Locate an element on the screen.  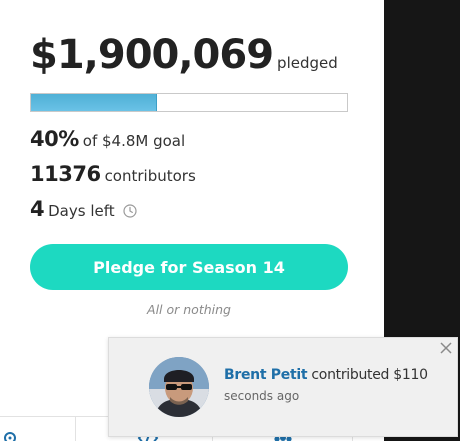
funding-progress-bar is located at coordinates (189, 102).